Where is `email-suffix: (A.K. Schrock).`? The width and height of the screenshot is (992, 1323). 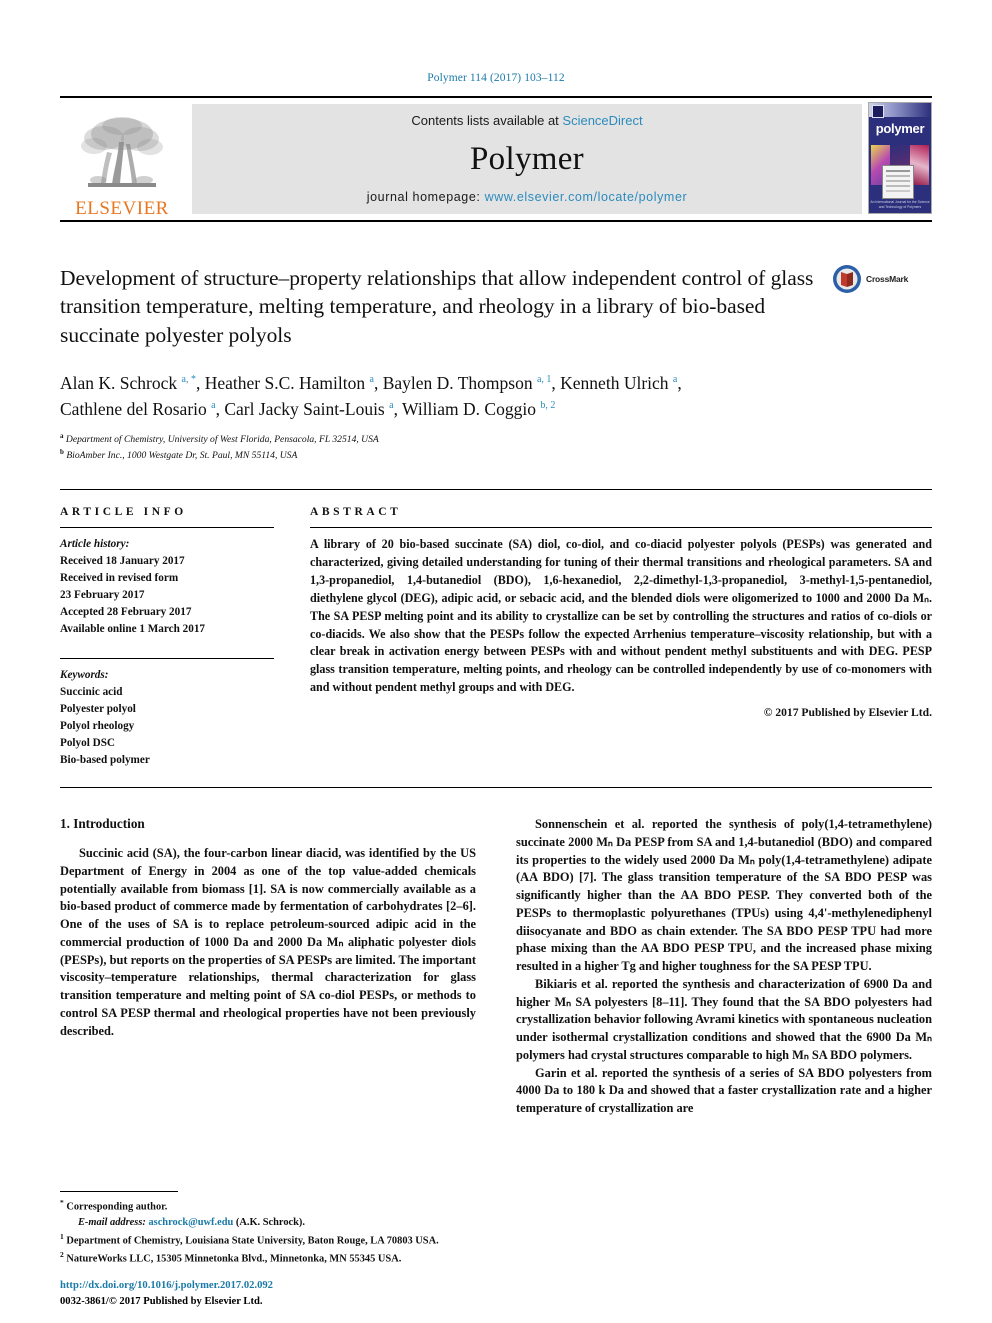
email-suffix: (A.K. Schrock). is located at coordinates (270, 1223).